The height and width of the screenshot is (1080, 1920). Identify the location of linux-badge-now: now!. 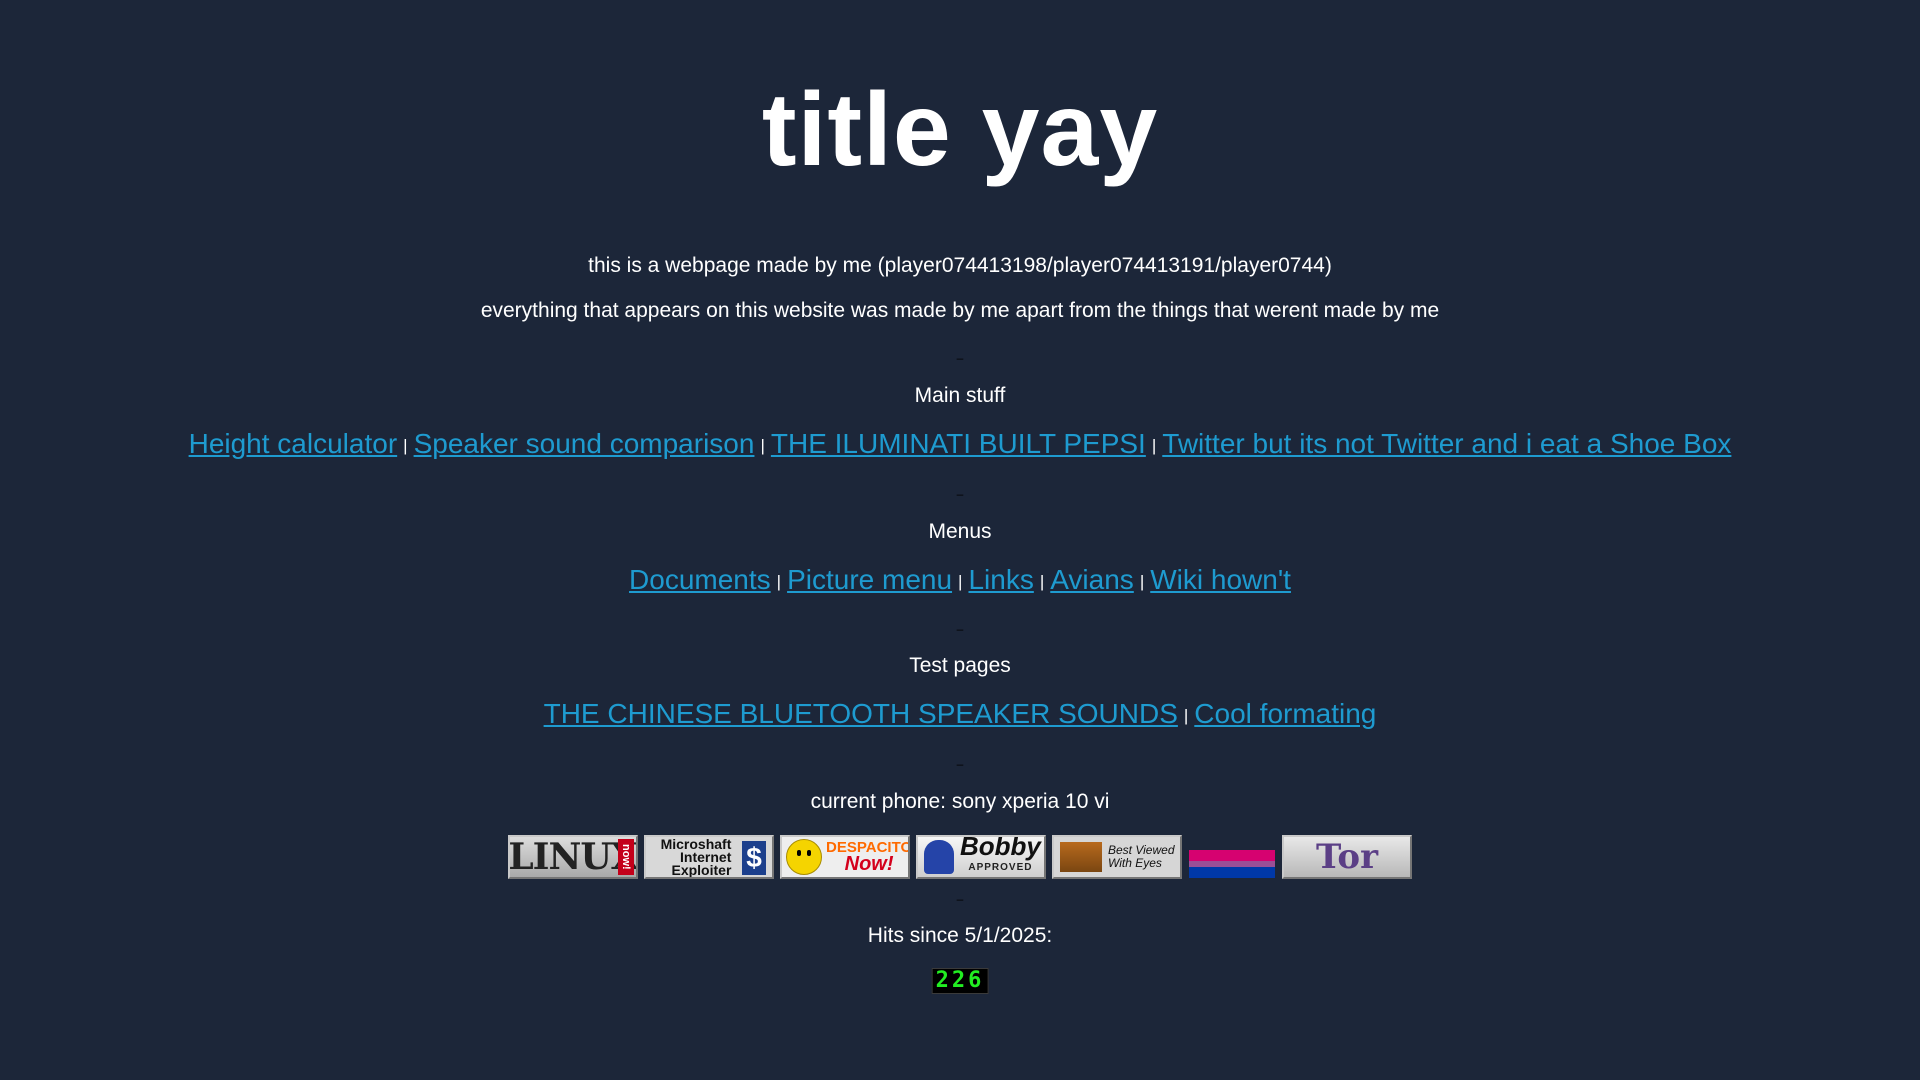
(626, 857).